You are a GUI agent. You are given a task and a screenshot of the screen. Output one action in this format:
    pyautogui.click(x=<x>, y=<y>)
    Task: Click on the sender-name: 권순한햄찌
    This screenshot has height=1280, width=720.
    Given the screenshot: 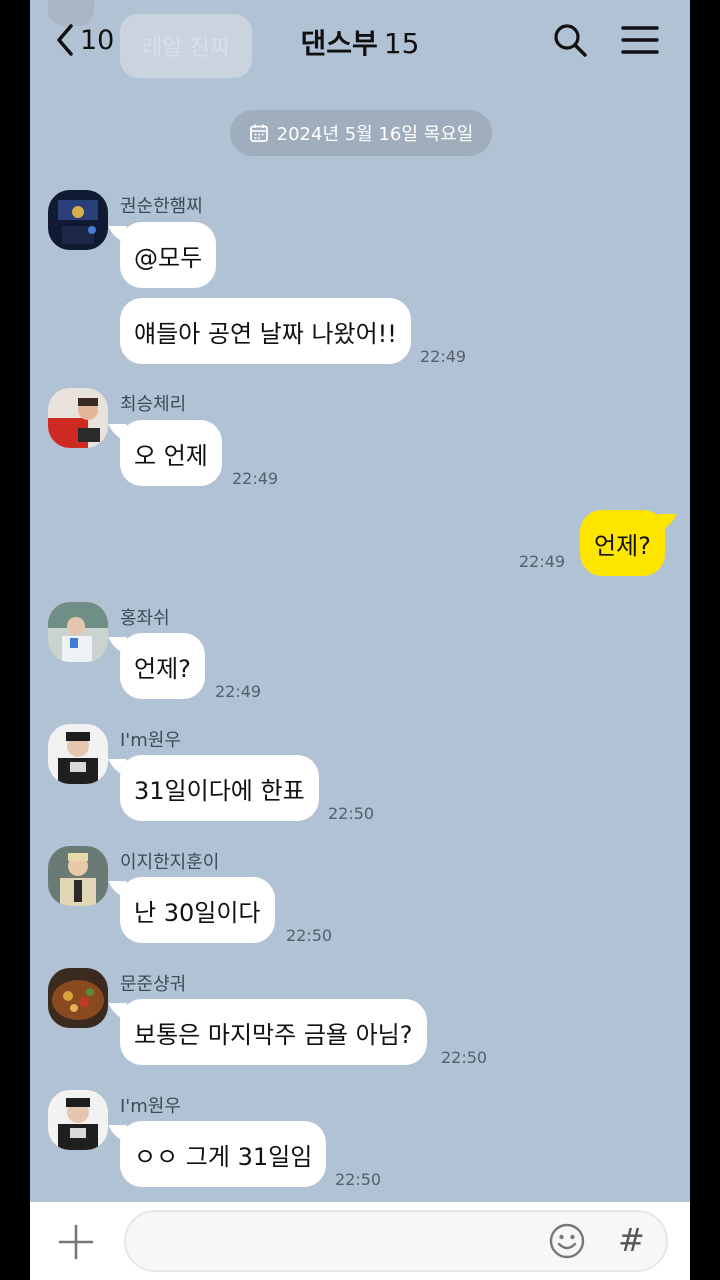 What is the action you would take?
    pyautogui.click(x=161, y=206)
    